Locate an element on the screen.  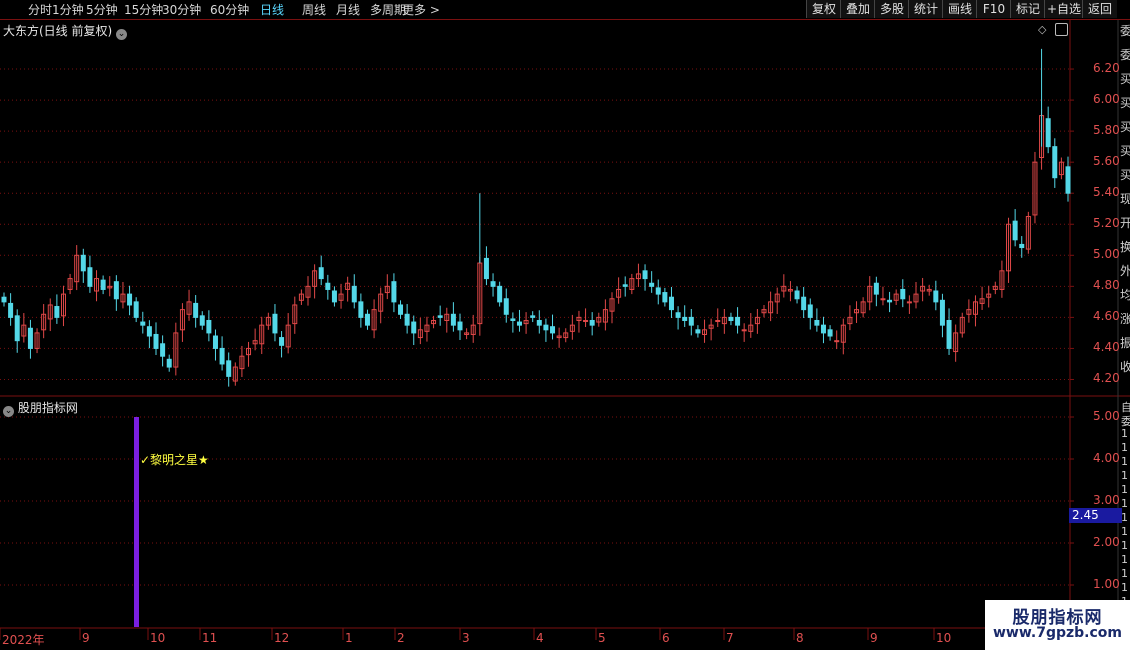
indicator-tick-label: 4.00 is located at coordinates (1106, 458).